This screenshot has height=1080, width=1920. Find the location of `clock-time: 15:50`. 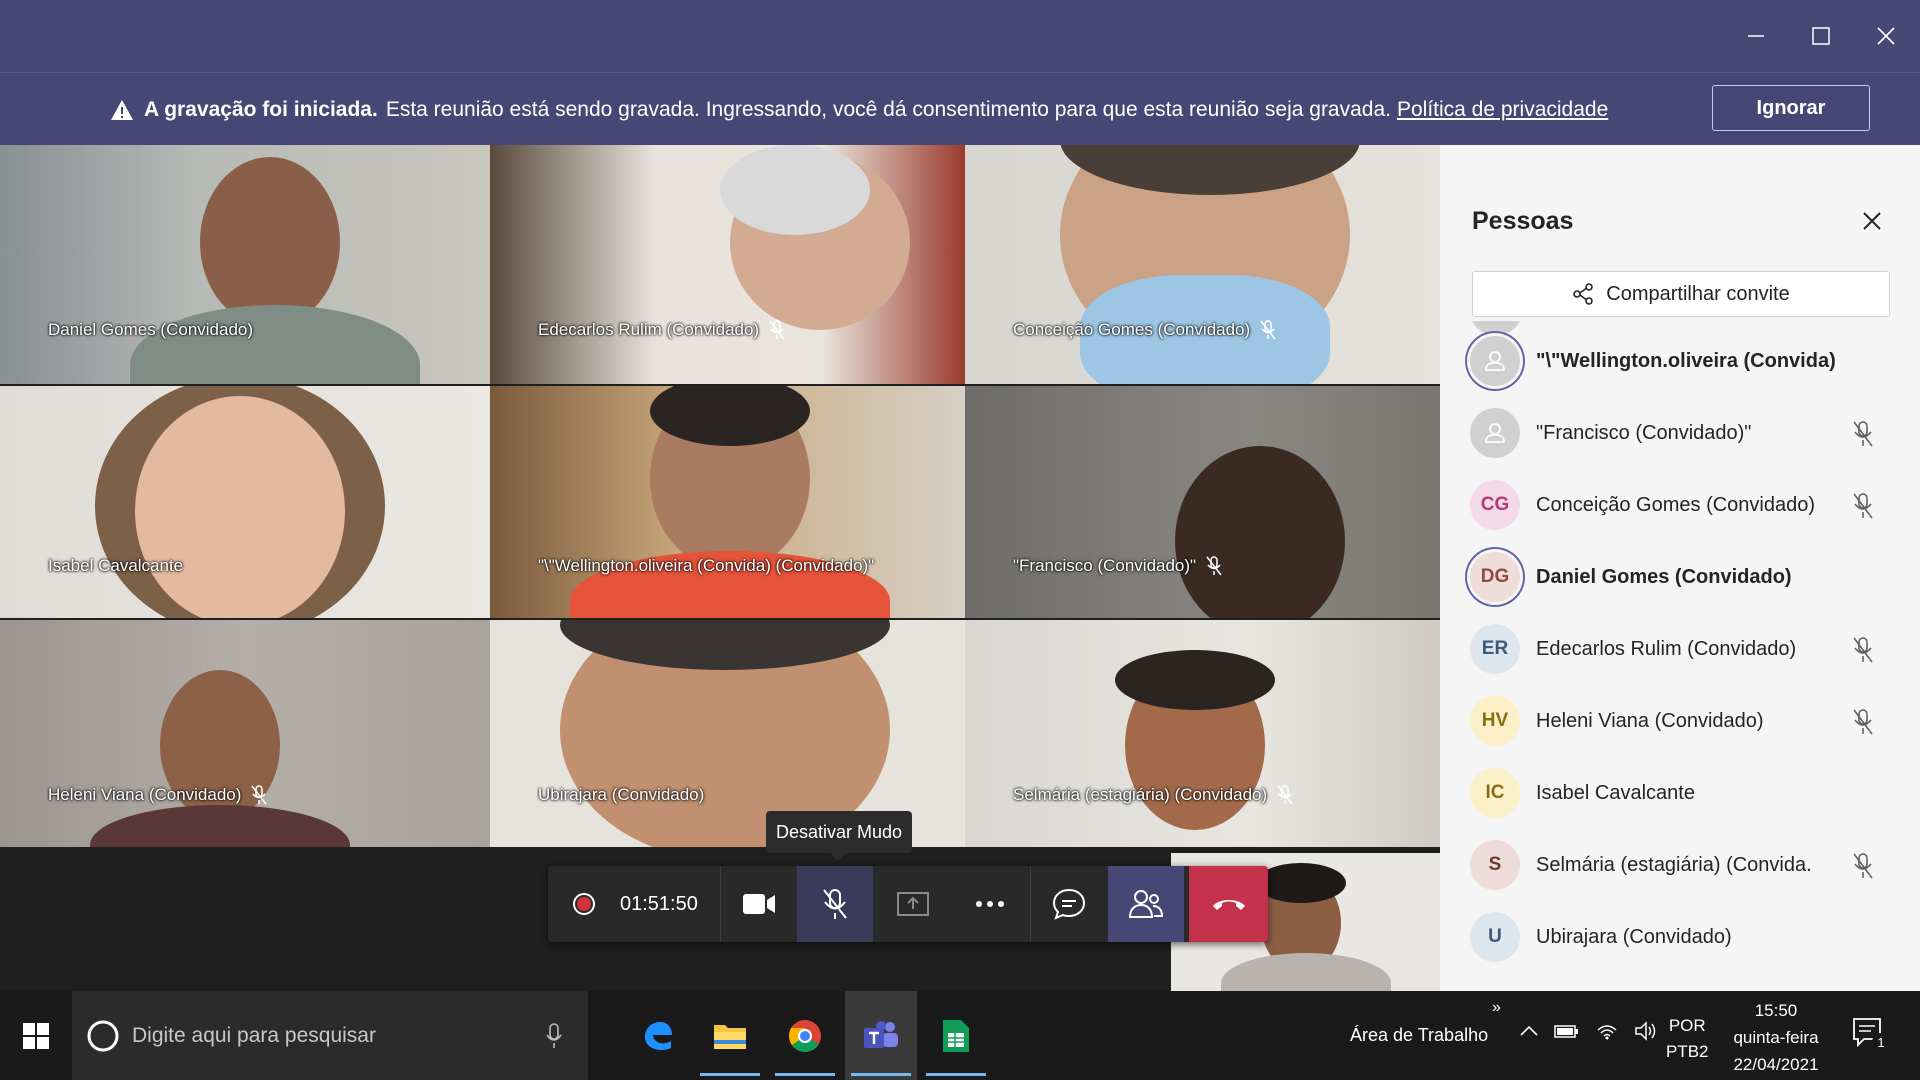

clock-time: 15:50 is located at coordinates (1776, 1010).